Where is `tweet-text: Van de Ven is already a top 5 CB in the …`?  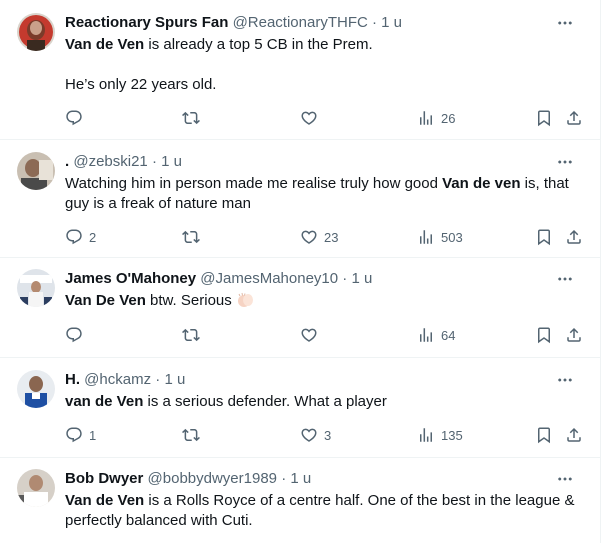 tweet-text: Van de Ven is already a top 5 CB in the … is located at coordinates (322, 65).